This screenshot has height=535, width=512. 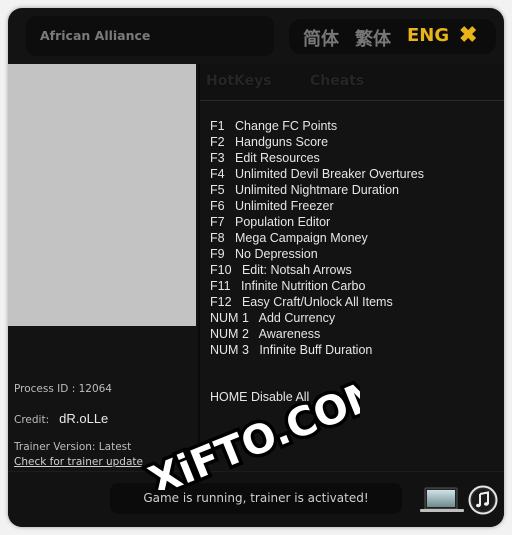 What do you see at coordinates (373, 38) in the screenshot?
I see `lang-traditional-chinese: 繁体` at bounding box center [373, 38].